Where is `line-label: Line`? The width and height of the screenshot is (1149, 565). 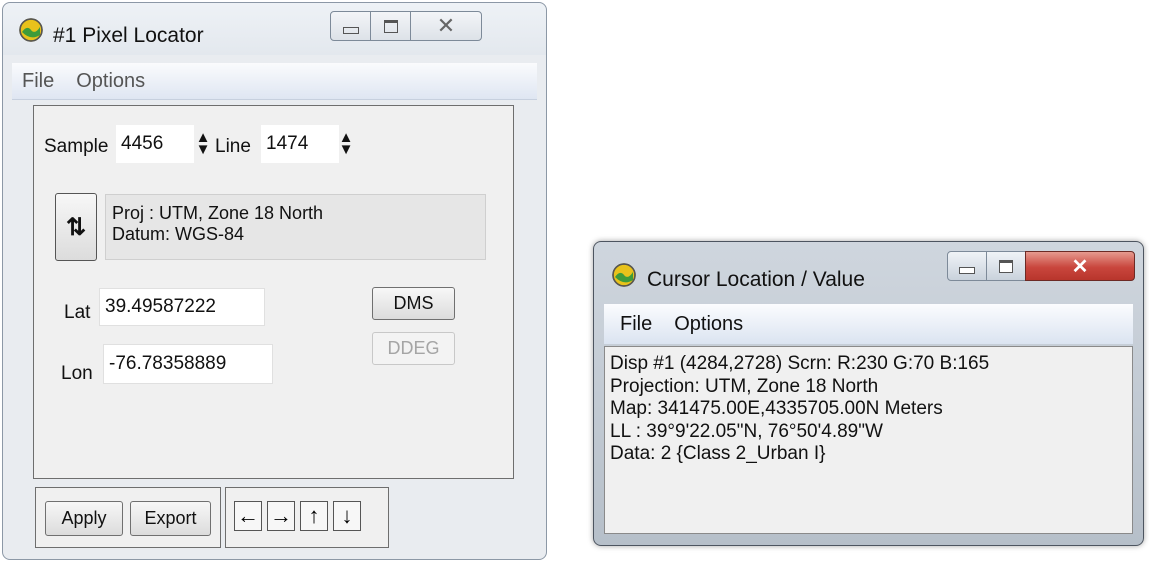
line-label: Line is located at coordinates (233, 146).